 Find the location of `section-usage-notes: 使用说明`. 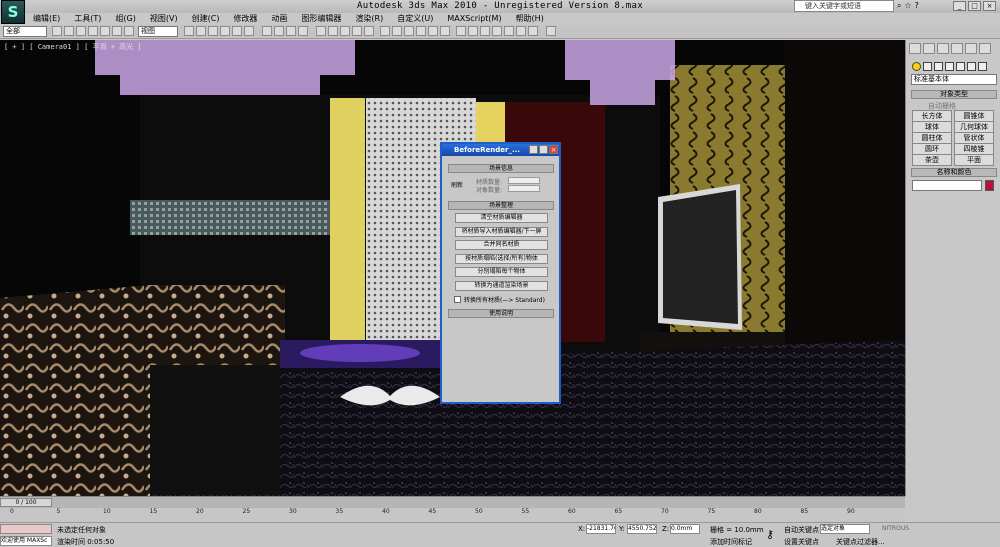

section-usage-notes: 使用说明 is located at coordinates (501, 313).